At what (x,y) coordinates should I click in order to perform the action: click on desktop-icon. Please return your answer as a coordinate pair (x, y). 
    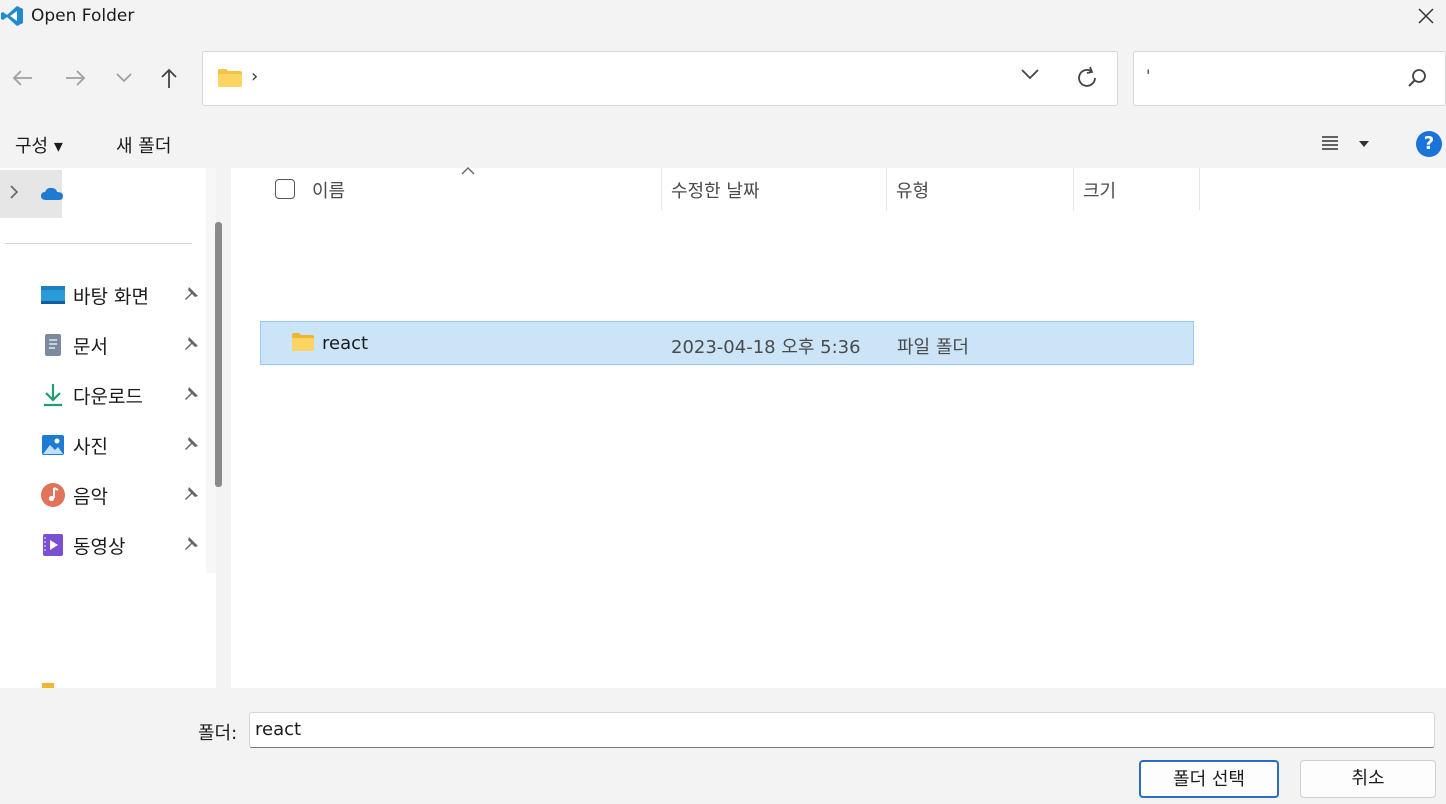
    Looking at the image, I should click on (53, 295).